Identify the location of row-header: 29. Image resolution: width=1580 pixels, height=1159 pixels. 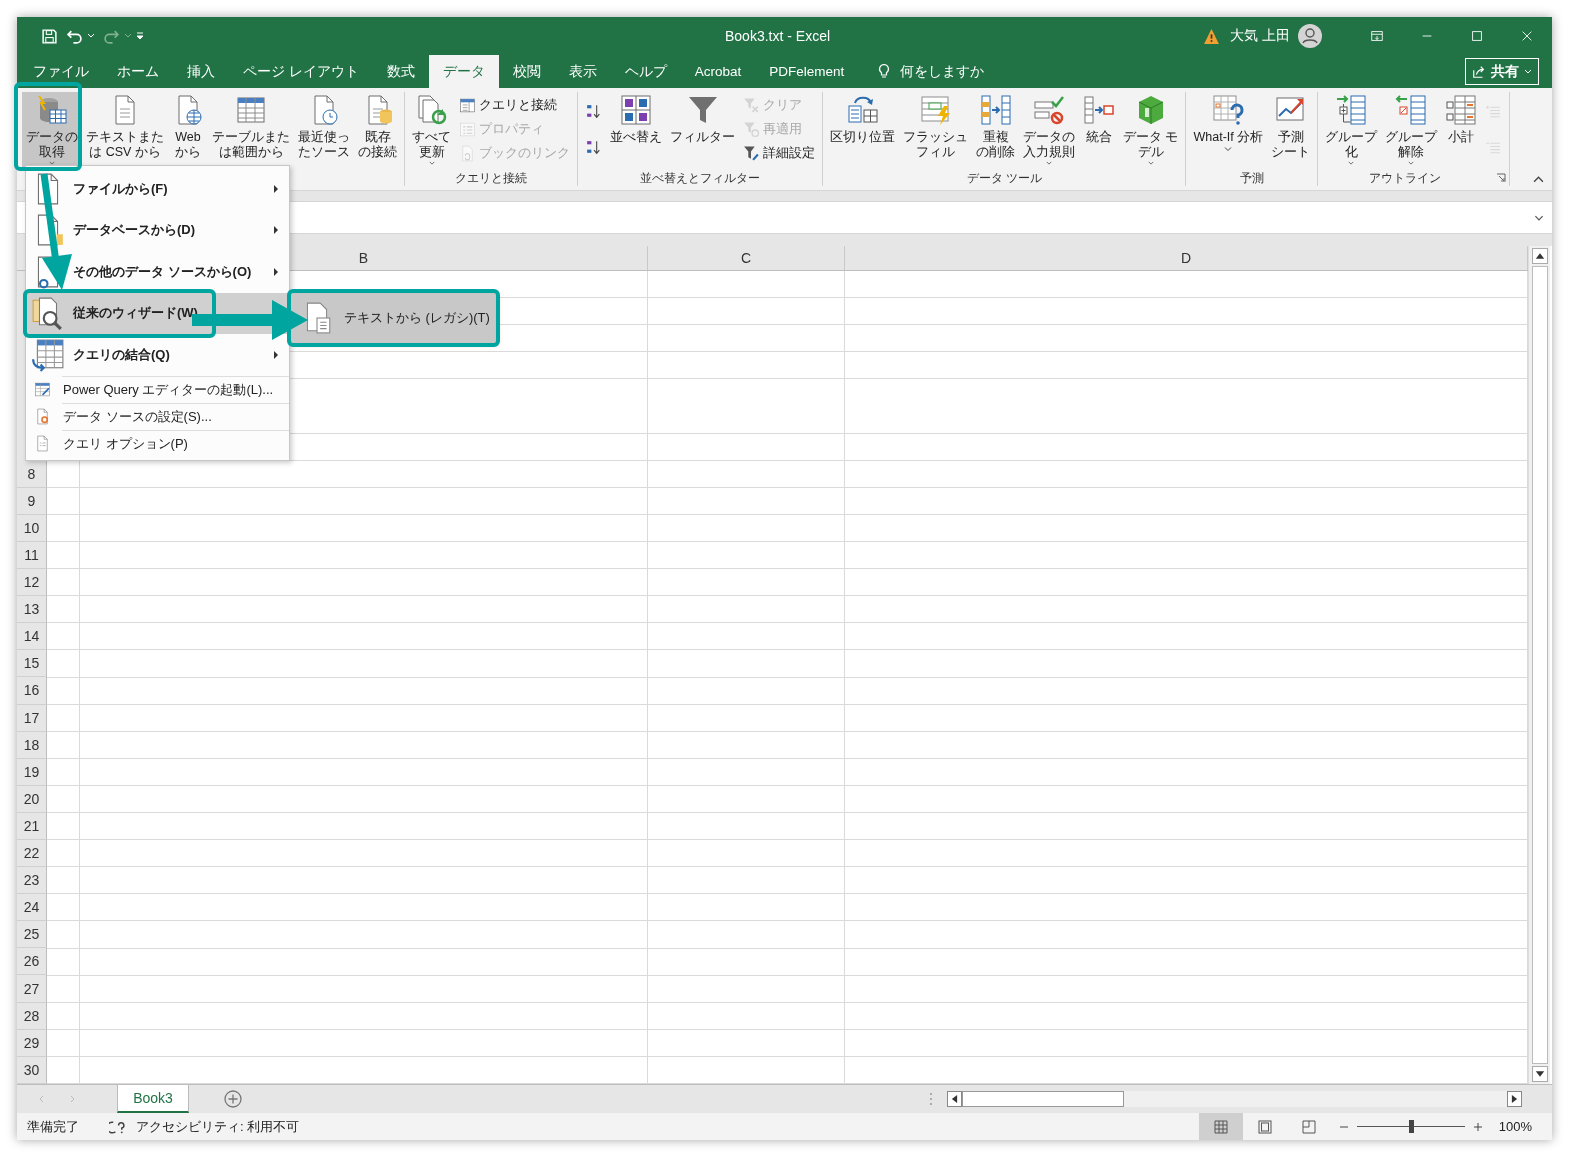
(32, 1043).